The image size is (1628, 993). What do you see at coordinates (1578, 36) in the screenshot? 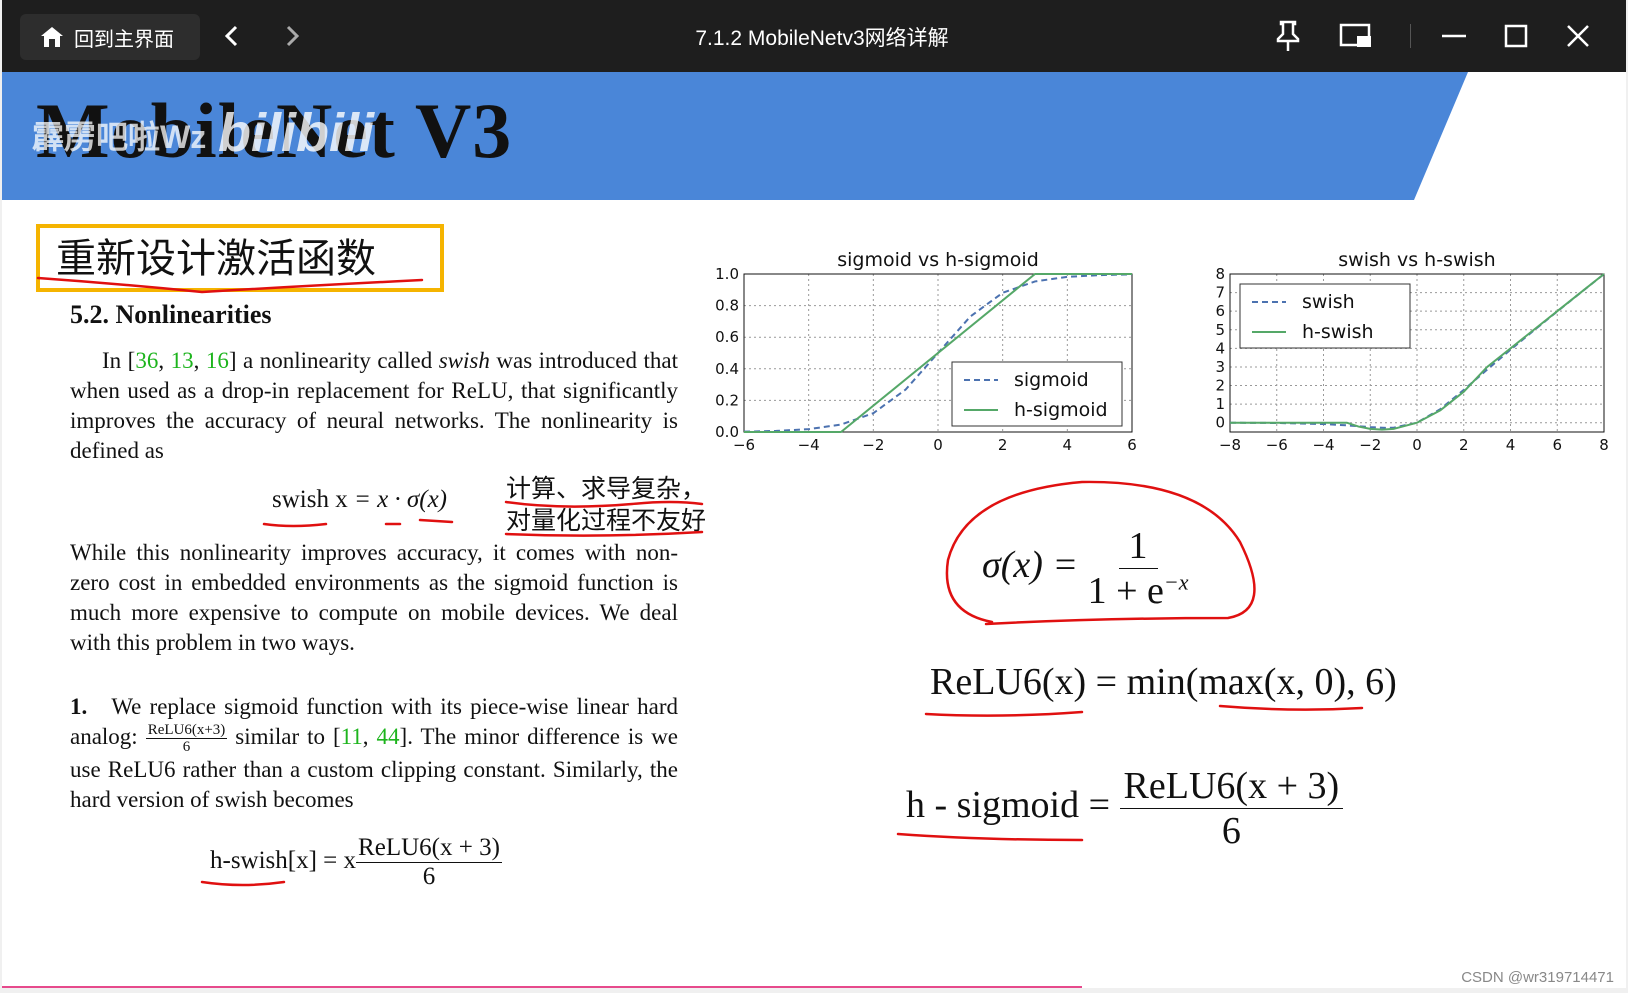
I see `close-icon` at bounding box center [1578, 36].